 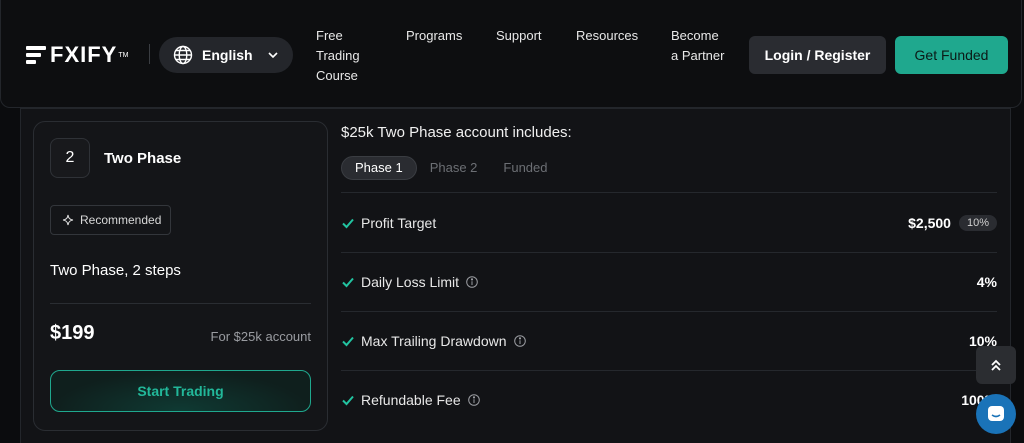 I want to click on program-subtitle: Two Phase, 2 steps, so click(x=115, y=270).